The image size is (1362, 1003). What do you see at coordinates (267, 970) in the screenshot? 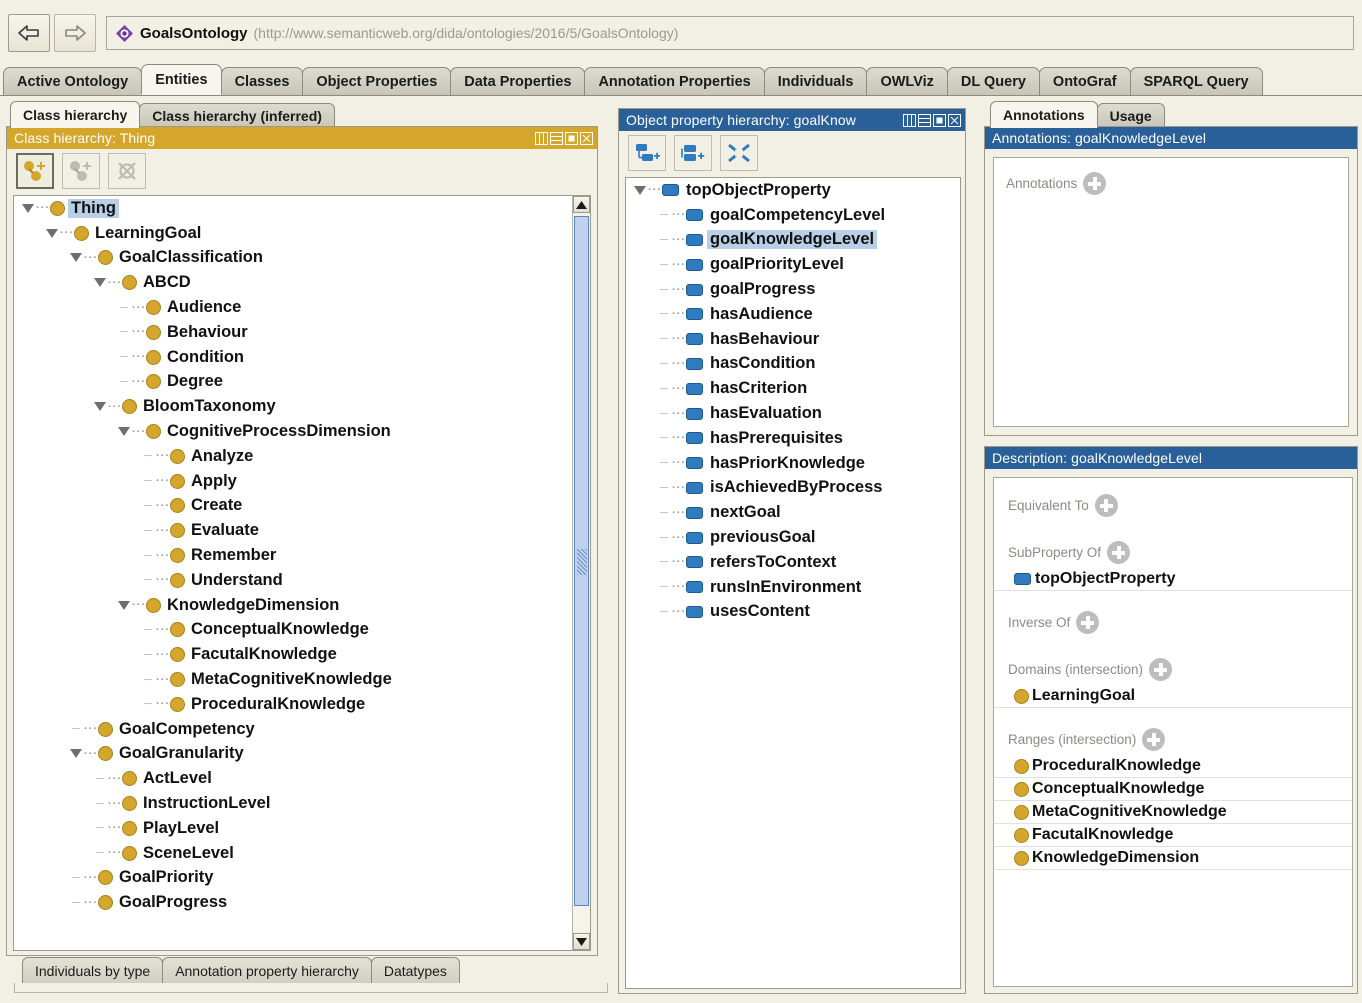
I see `bottom-tab-annotation-property-hierarchy: Annotation property hierarchy` at bounding box center [267, 970].